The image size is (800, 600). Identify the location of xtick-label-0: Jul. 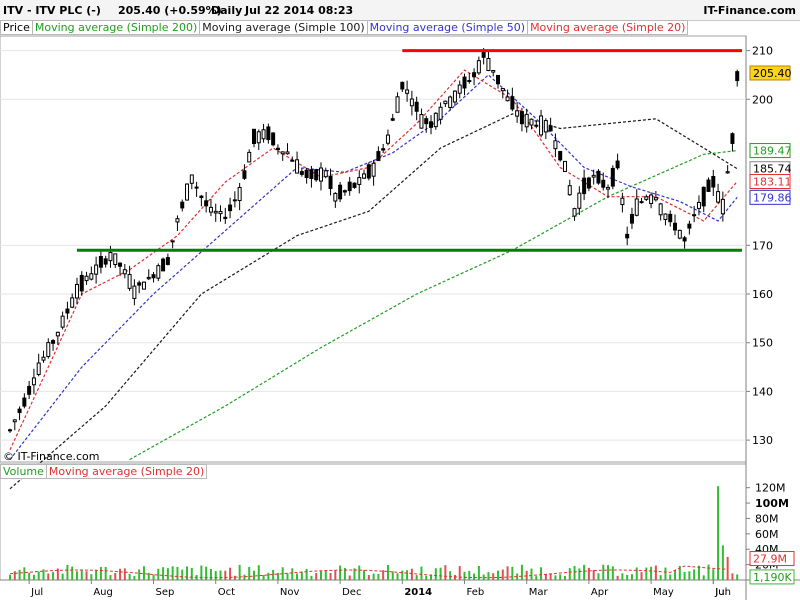
(36, 592).